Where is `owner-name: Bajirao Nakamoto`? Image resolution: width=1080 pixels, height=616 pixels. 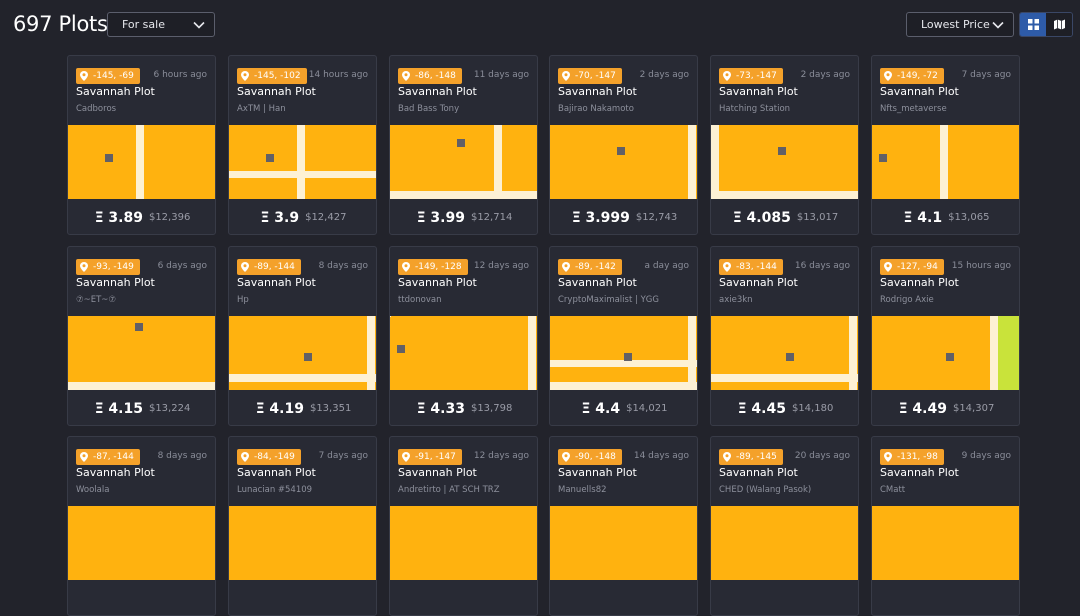 owner-name: Bajirao Nakamoto is located at coordinates (596, 109).